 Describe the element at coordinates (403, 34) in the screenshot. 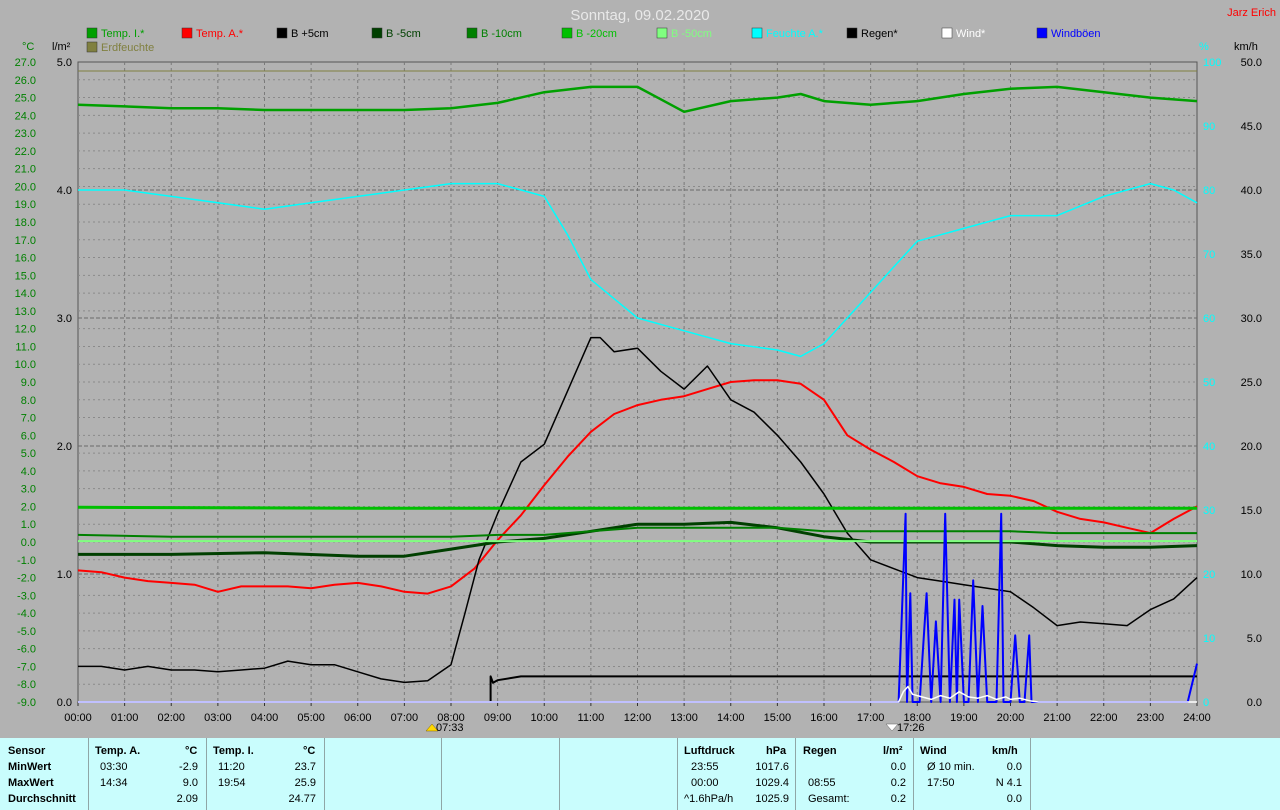

I see `legend-label: B -5cm` at that location.